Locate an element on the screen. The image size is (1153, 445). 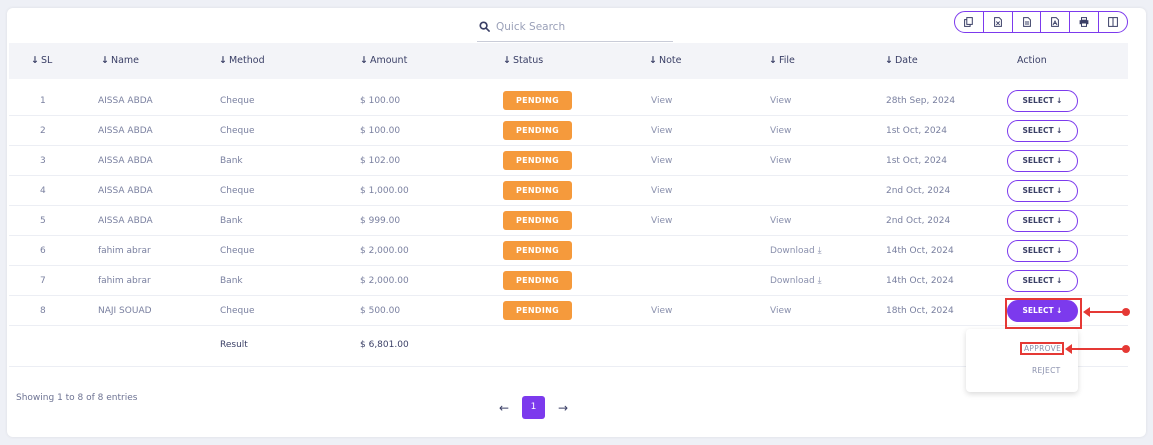
next-page-icon: → is located at coordinates (563, 408).